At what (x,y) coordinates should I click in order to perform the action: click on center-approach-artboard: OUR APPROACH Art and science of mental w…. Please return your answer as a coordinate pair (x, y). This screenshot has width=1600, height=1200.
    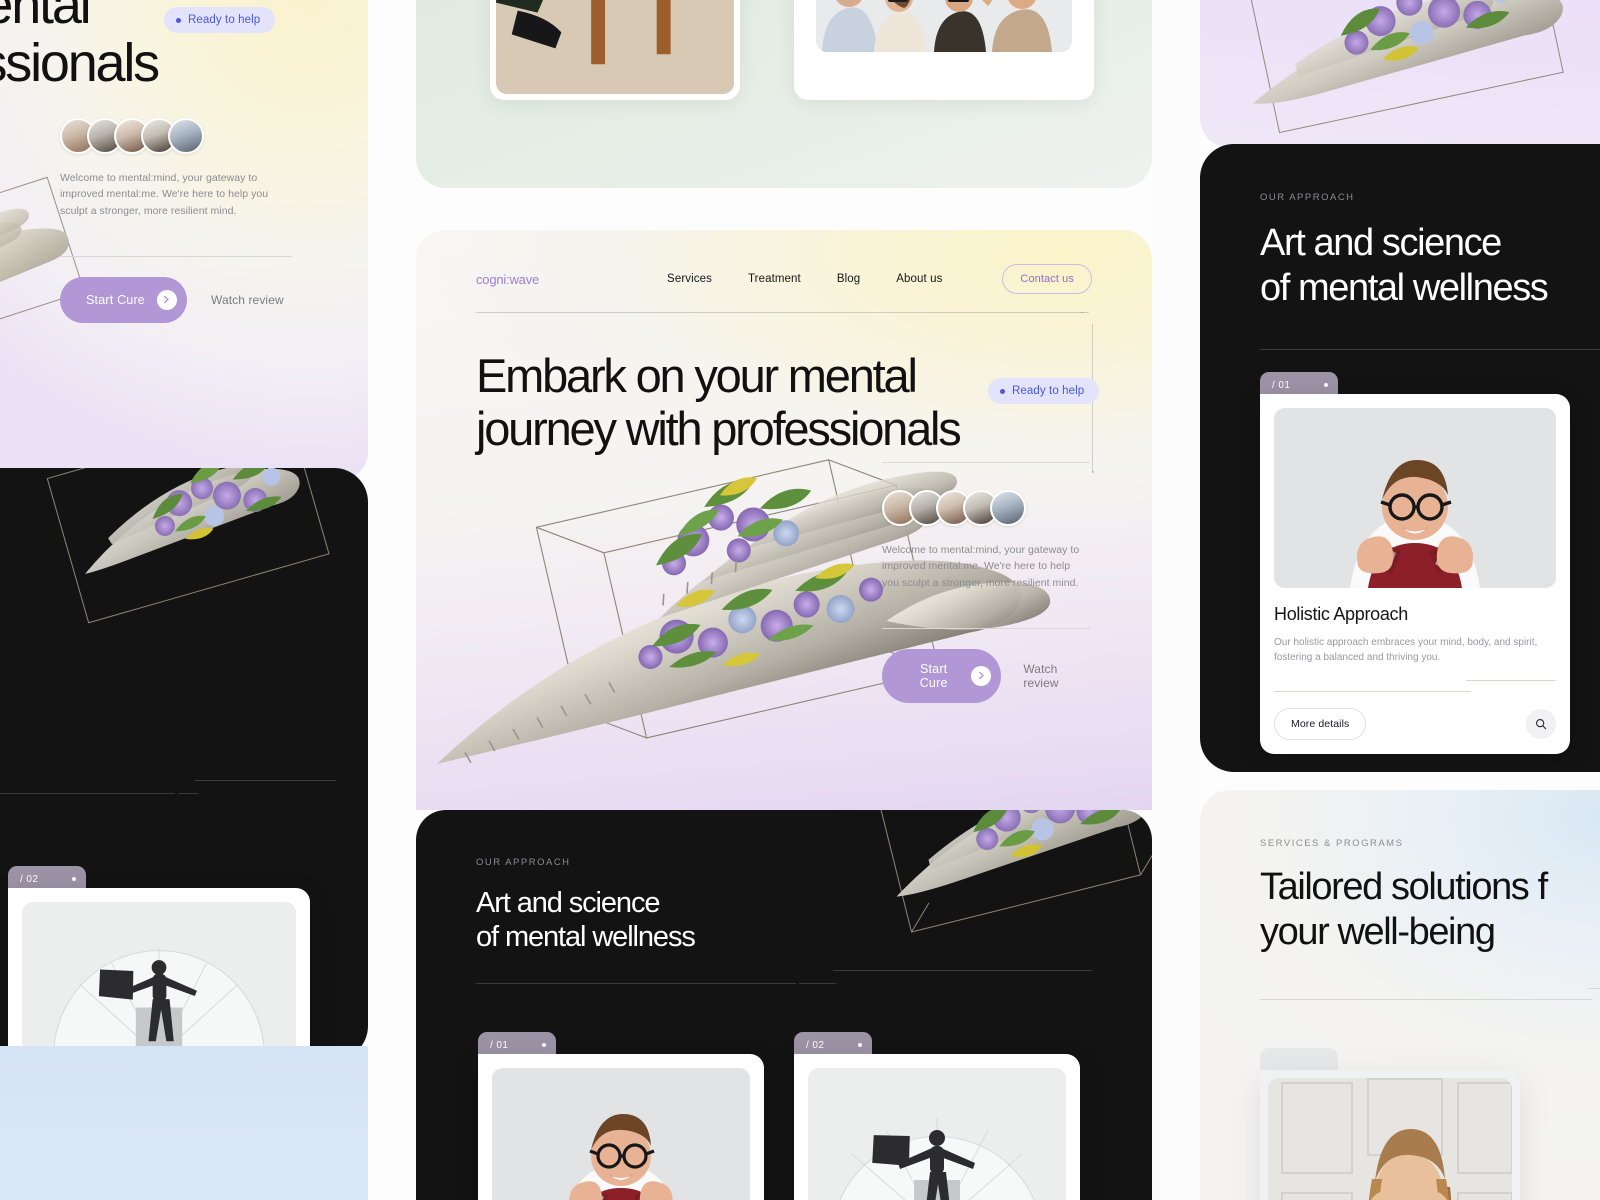
    Looking at the image, I should click on (784, 1005).